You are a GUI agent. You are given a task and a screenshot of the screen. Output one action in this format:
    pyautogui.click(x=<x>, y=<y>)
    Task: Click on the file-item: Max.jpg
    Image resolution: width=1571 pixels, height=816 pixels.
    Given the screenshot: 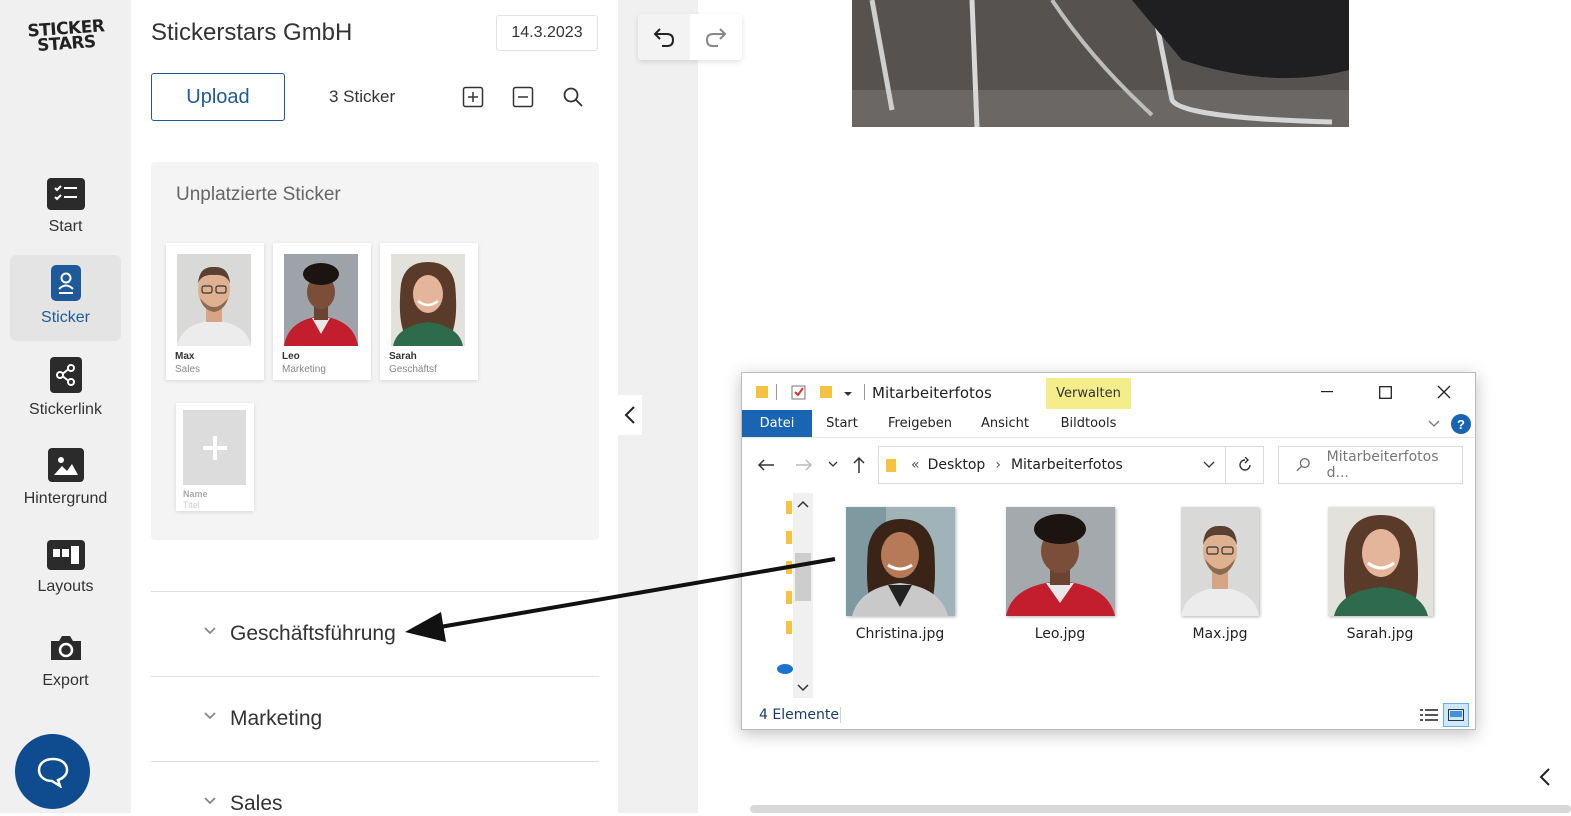 What is the action you would take?
    pyautogui.click(x=1220, y=574)
    